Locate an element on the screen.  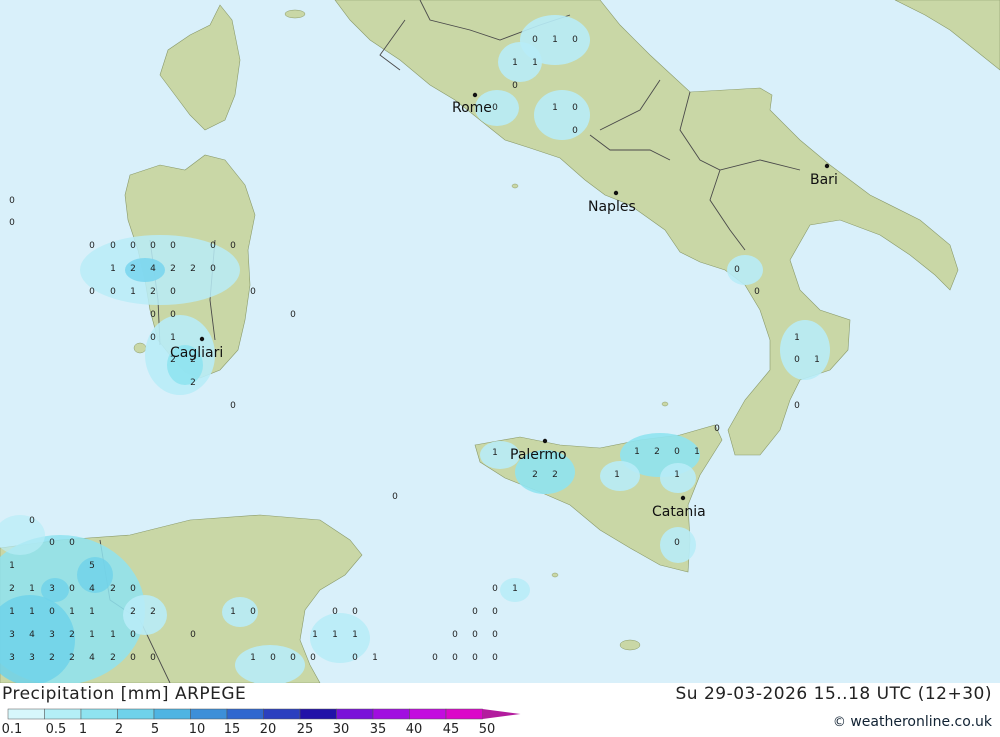
forecast-datetime: Su 29-03-2026 15..18 UTC (12+30) is located at coordinates (833, 694).